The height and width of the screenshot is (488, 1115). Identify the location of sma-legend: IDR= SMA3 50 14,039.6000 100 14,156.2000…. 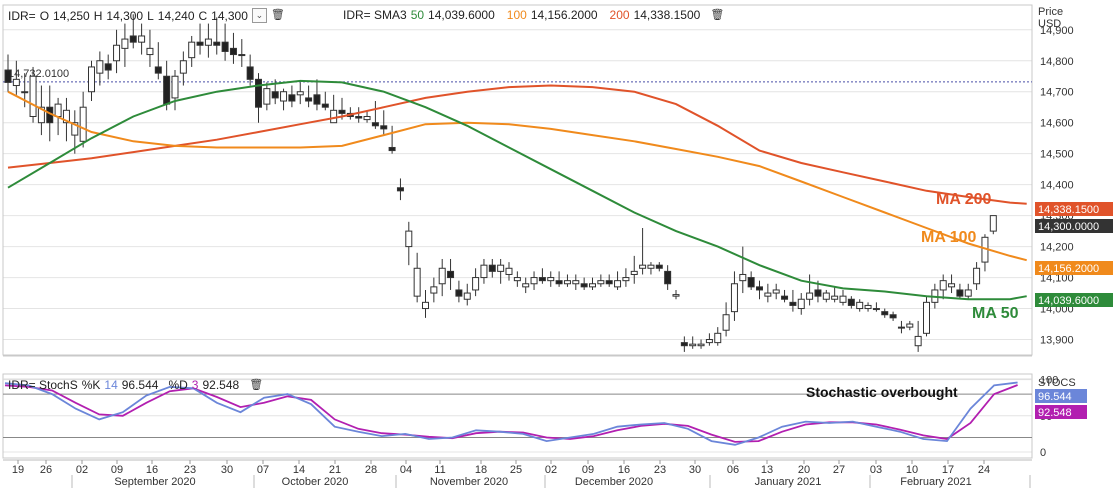
(533, 15).